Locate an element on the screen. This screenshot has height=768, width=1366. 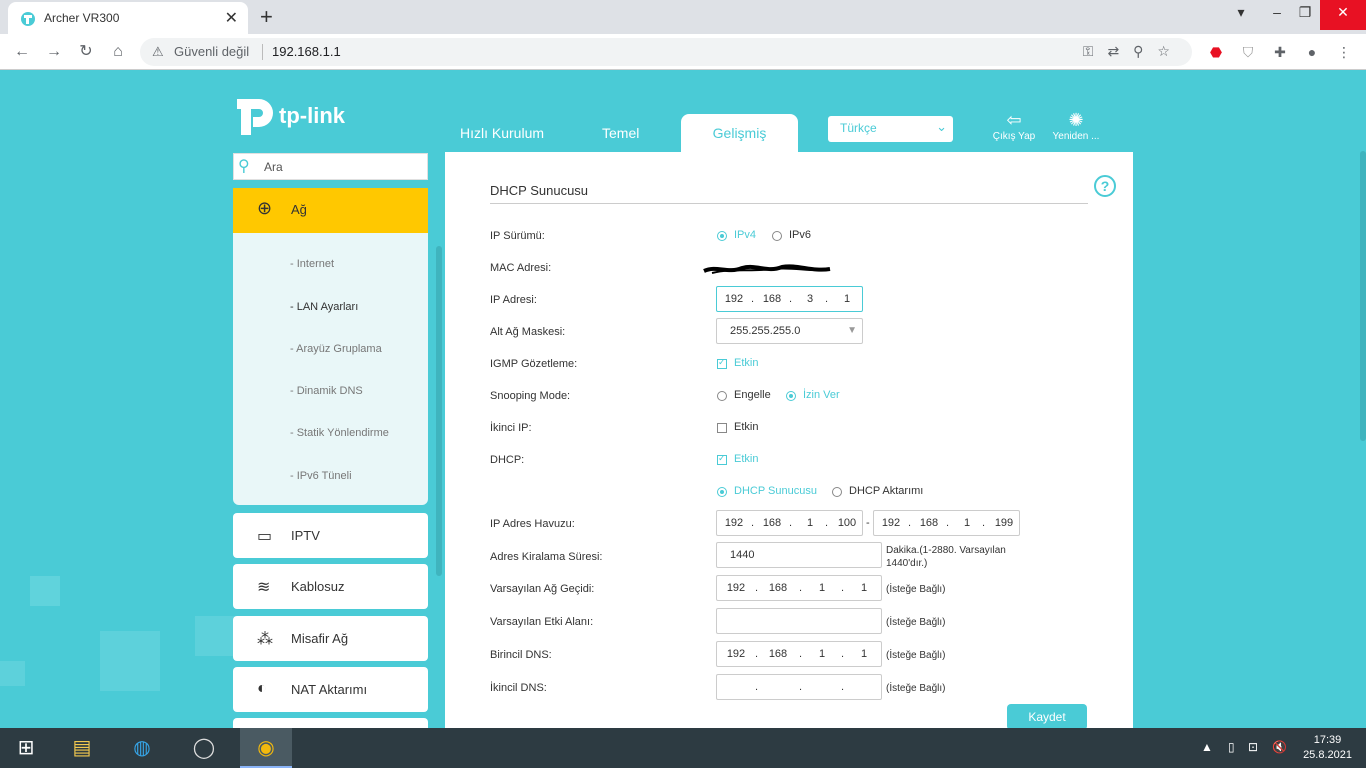
dhcp-server-label: DHCP Sunucusu is located at coordinates (775, 491).